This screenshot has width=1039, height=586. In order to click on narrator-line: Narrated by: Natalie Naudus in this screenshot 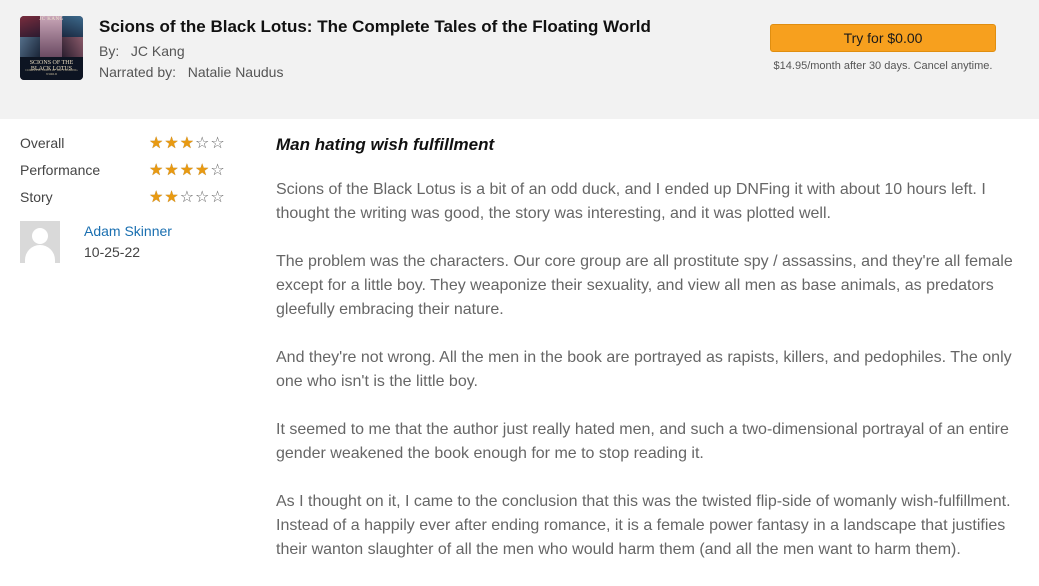, I will do `click(191, 72)`.